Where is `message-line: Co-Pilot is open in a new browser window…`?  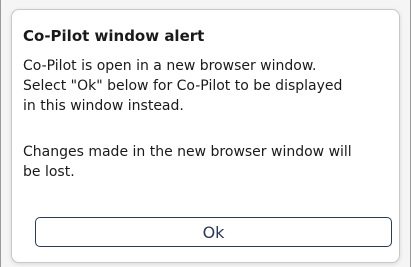
message-line: Co-Pilot is open in a new browser window… is located at coordinates (170, 66).